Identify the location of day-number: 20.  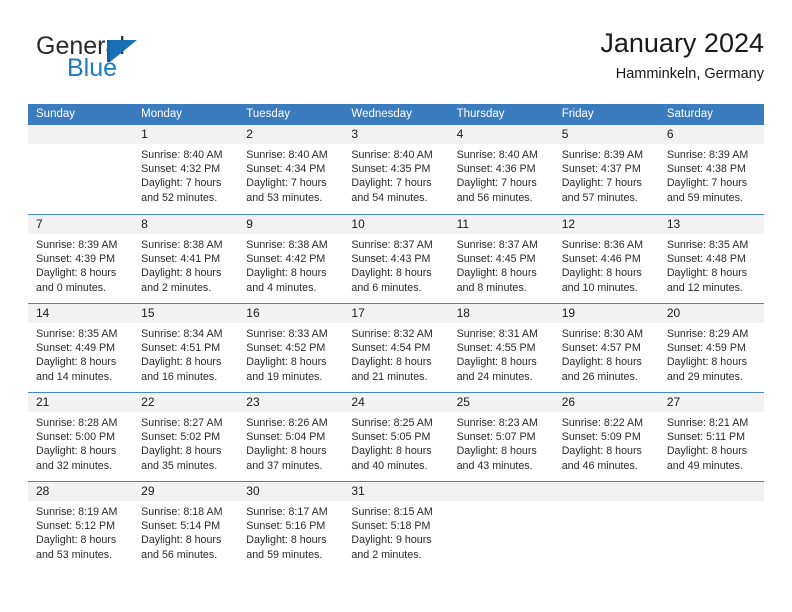
(711, 313).